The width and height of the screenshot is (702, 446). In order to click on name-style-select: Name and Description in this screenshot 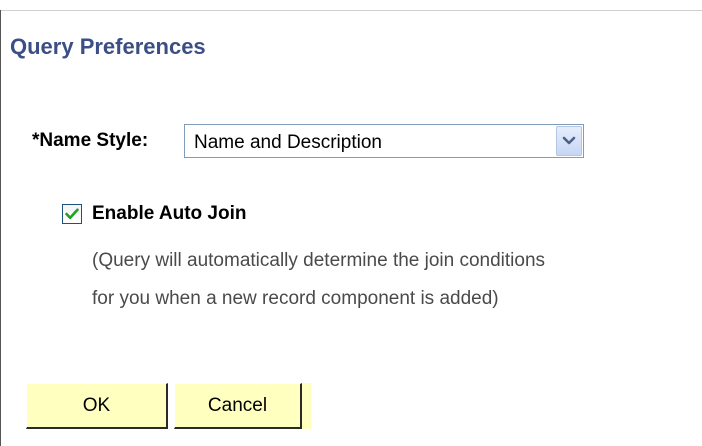, I will do `click(384, 141)`.